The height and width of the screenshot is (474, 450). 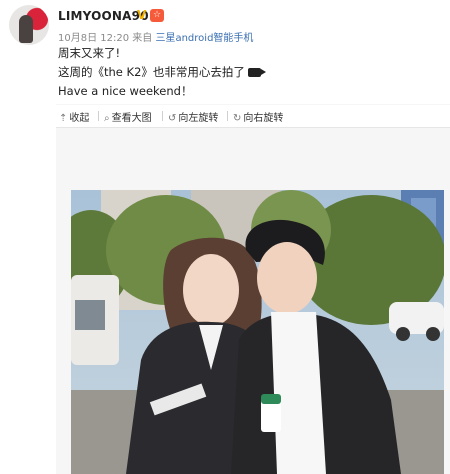 I want to click on rotate-right-button: ↻ 向右旋转, so click(x=258, y=116).